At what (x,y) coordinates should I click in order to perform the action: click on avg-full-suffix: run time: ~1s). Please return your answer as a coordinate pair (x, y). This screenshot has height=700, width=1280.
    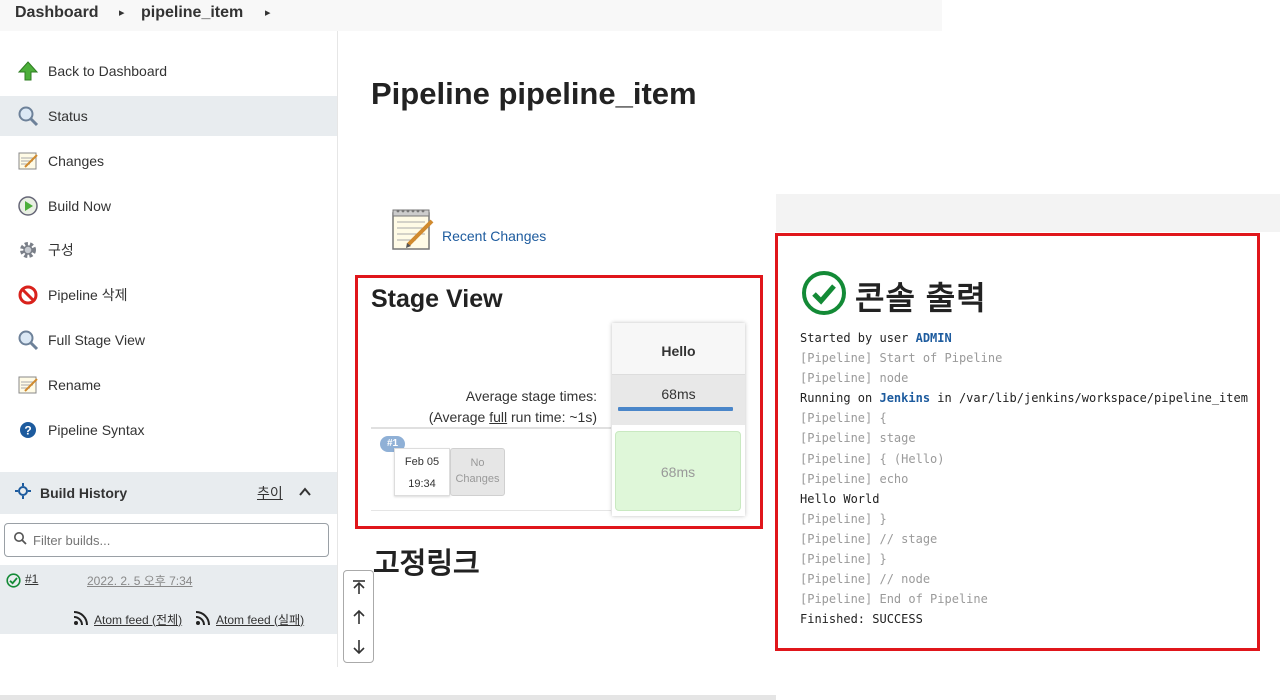
    Looking at the image, I should click on (552, 417).